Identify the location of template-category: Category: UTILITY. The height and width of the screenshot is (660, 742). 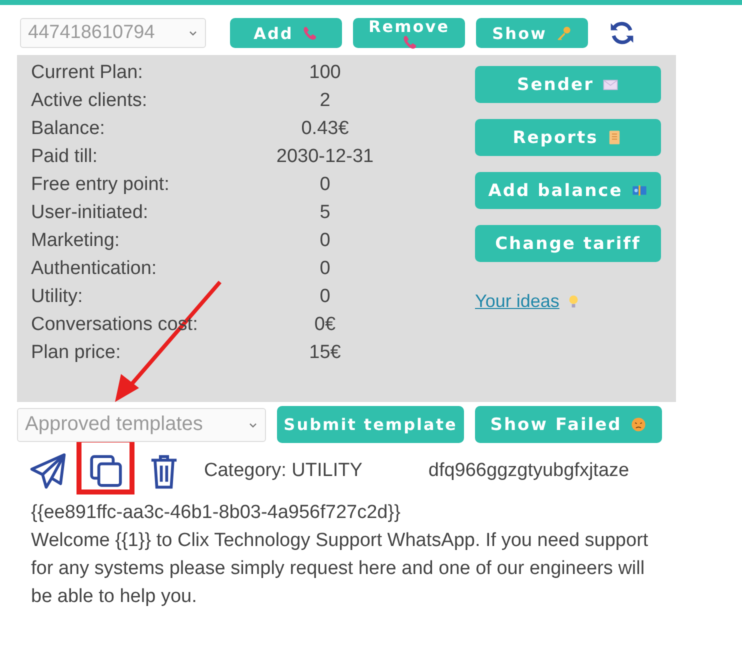
(283, 471).